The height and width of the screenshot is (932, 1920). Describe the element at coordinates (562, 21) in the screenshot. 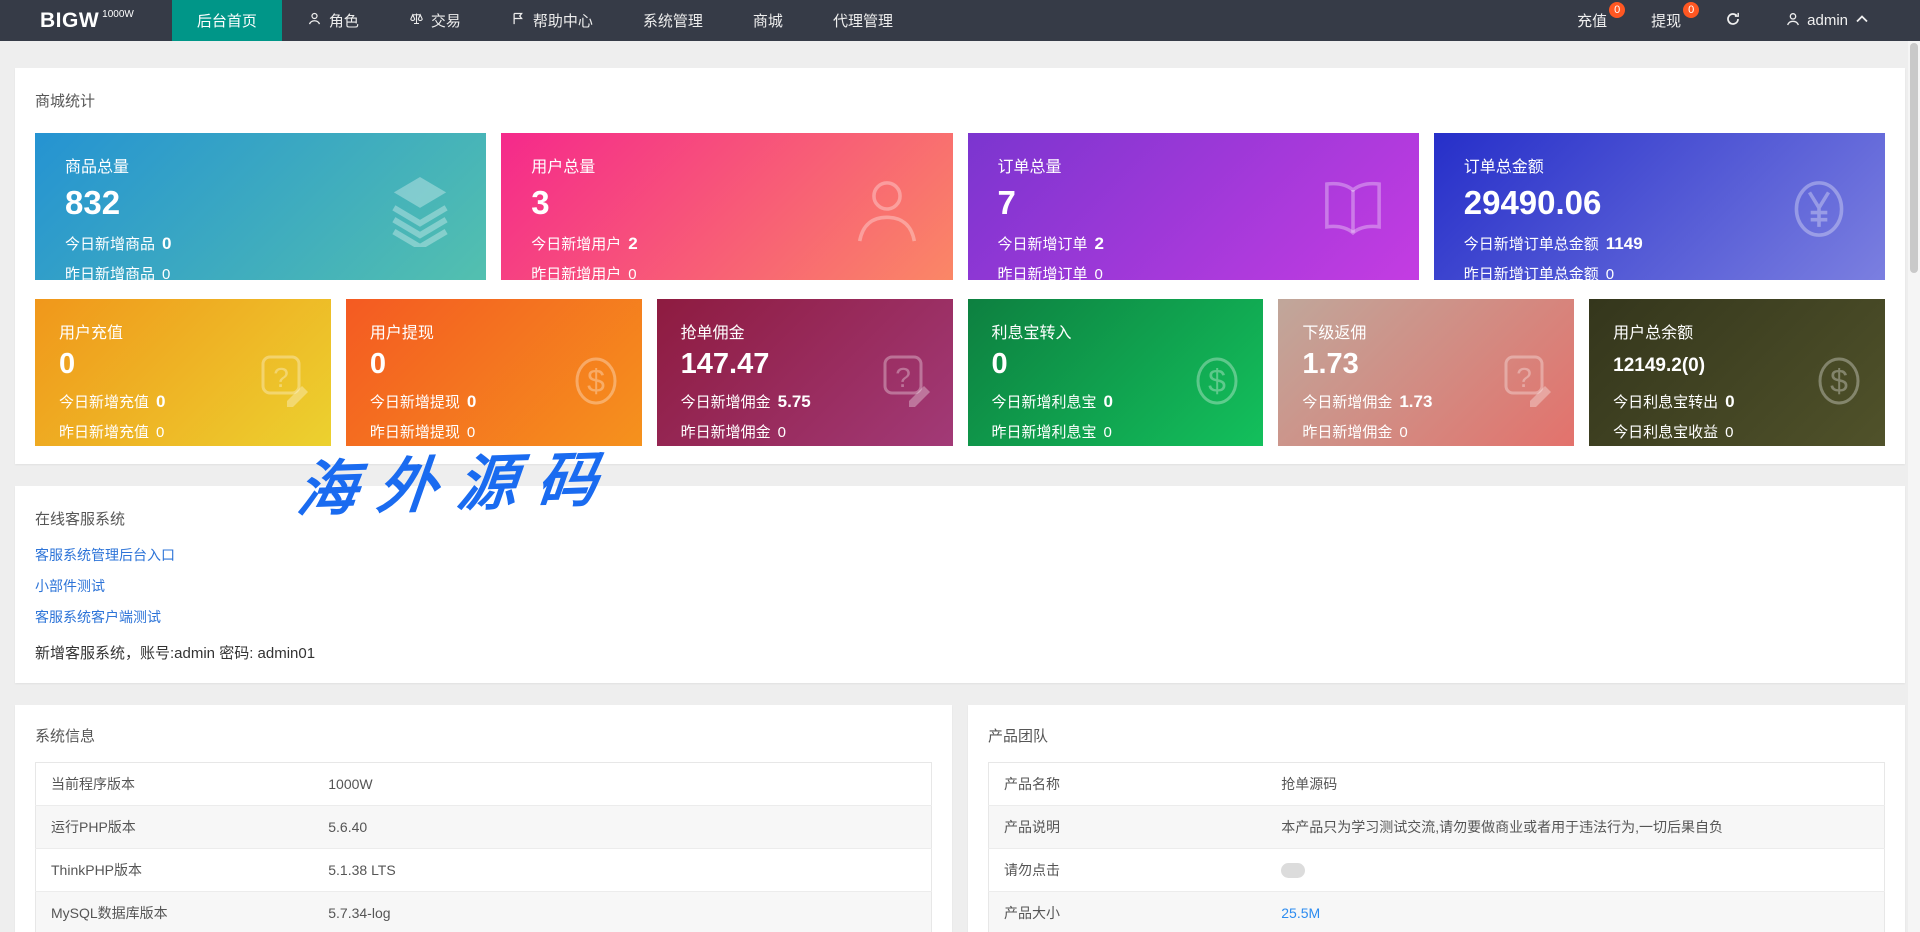

I see `menu-label: 帮助中心` at that location.